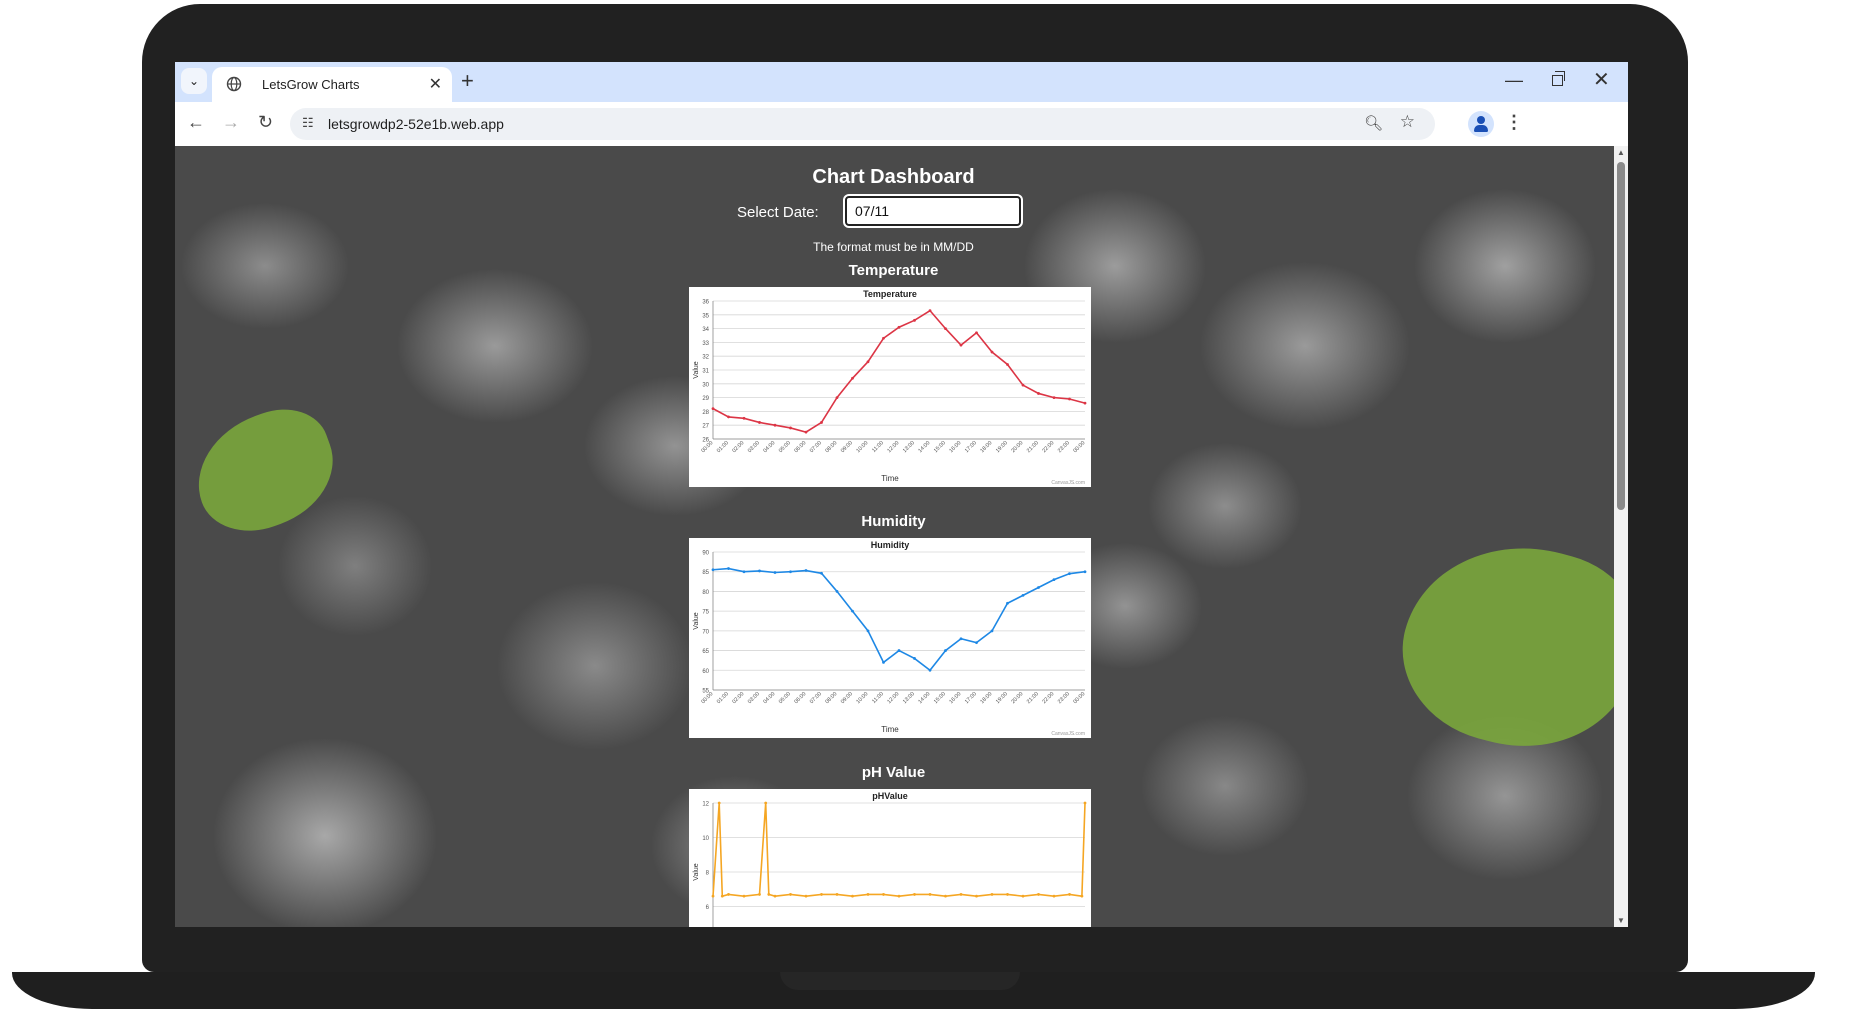 The image size is (1849, 1029). Describe the element at coordinates (890, 858) in the screenshot. I see `ph-chart: pHValue4681012TimeValueCanvasJS.com` at that location.